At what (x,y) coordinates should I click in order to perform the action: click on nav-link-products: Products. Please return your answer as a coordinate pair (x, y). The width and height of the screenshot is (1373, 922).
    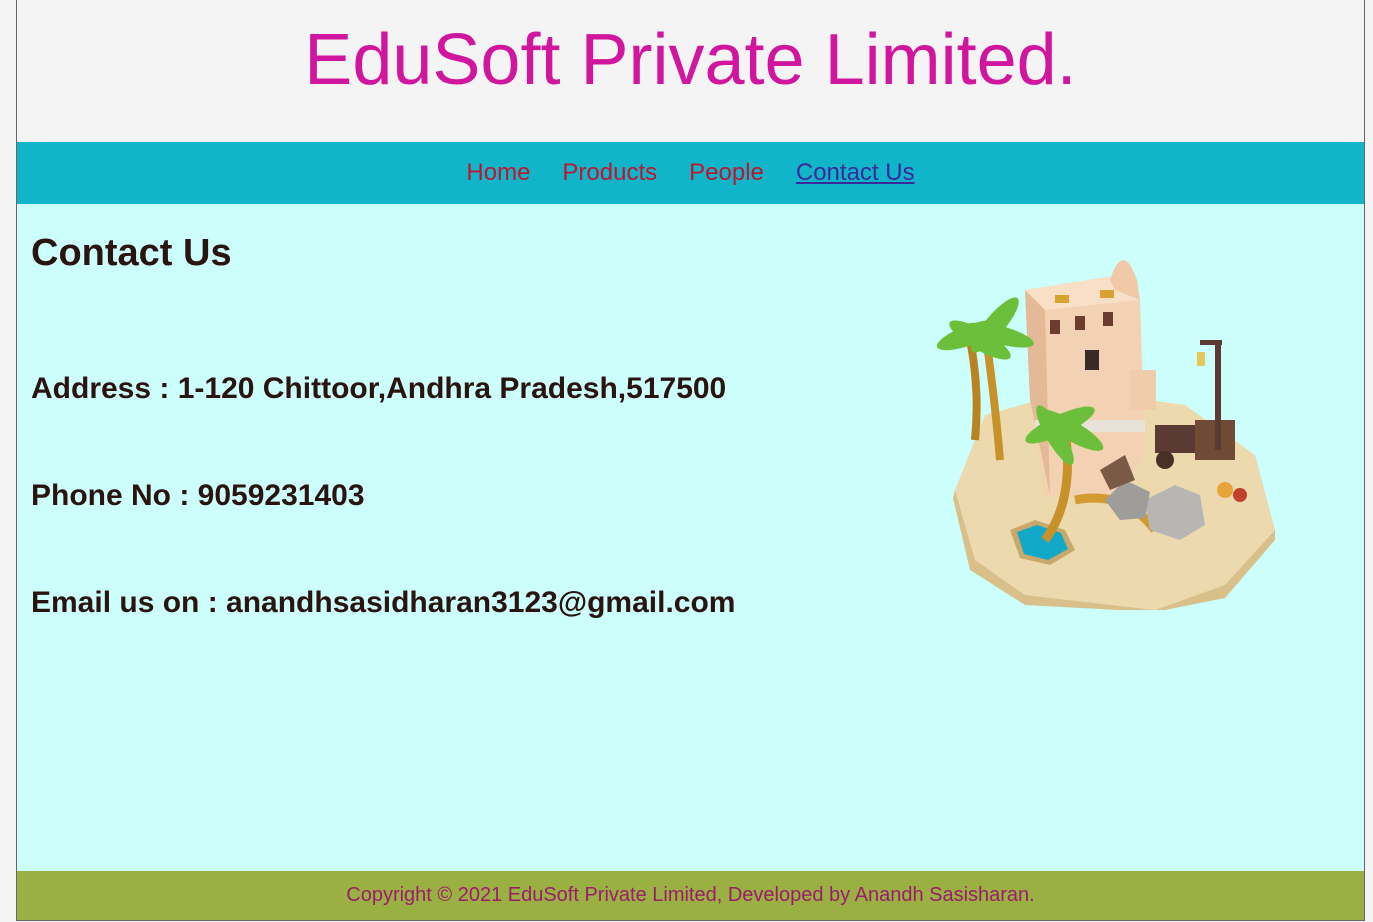
    Looking at the image, I should click on (609, 172).